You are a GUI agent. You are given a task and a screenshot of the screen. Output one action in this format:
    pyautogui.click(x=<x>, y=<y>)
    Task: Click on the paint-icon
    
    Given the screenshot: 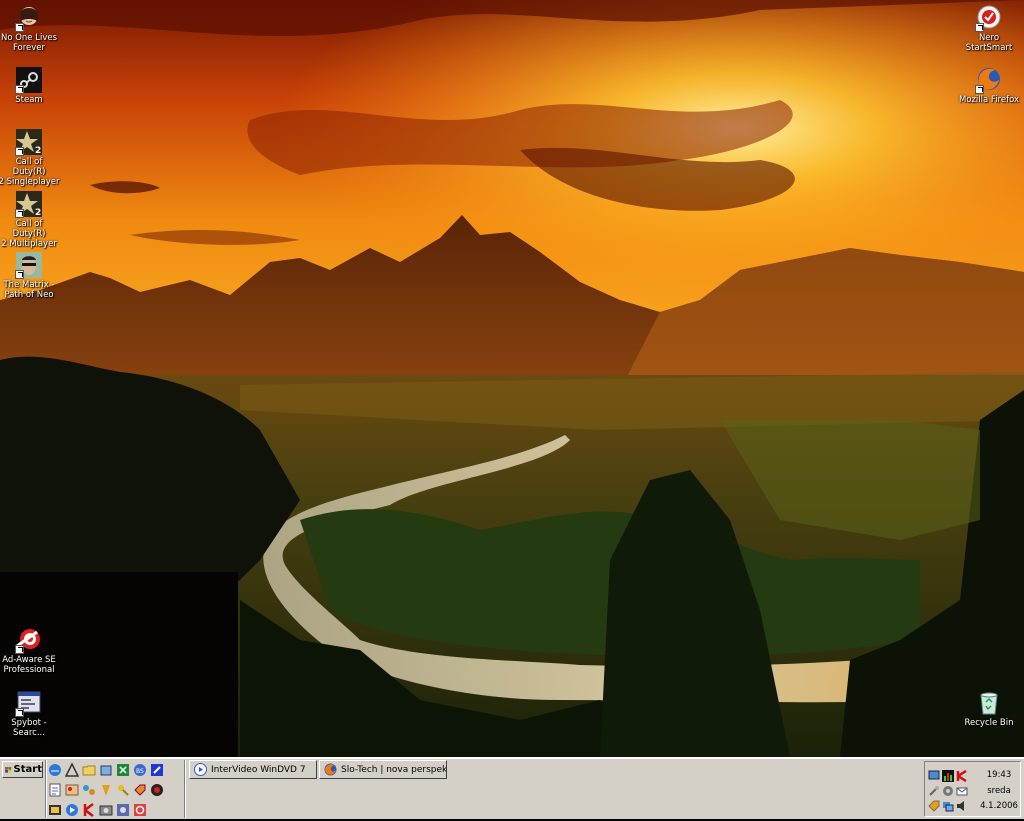 What is the action you would take?
    pyautogui.click(x=72, y=790)
    